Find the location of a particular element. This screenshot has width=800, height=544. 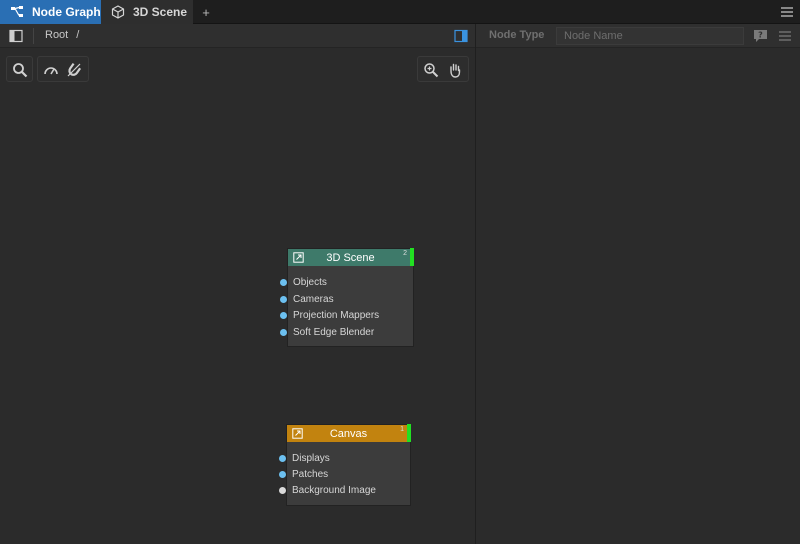

node-header: Canvas 1 is located at coordinates (349, 433).